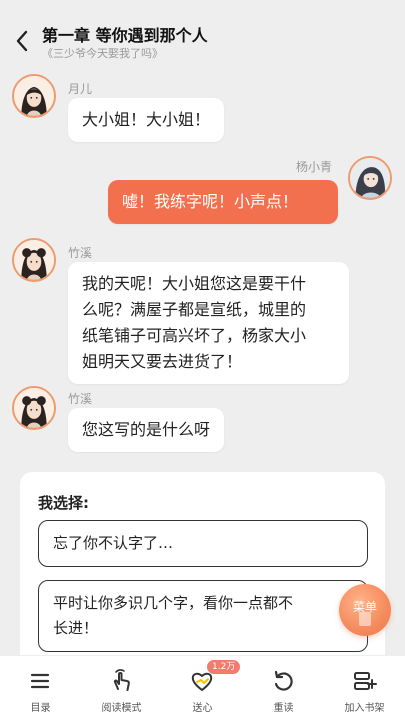 This screenshot has height=720, width=405. I want to click on message-bubble: 您这写的是什么呀, so click(146, 430).